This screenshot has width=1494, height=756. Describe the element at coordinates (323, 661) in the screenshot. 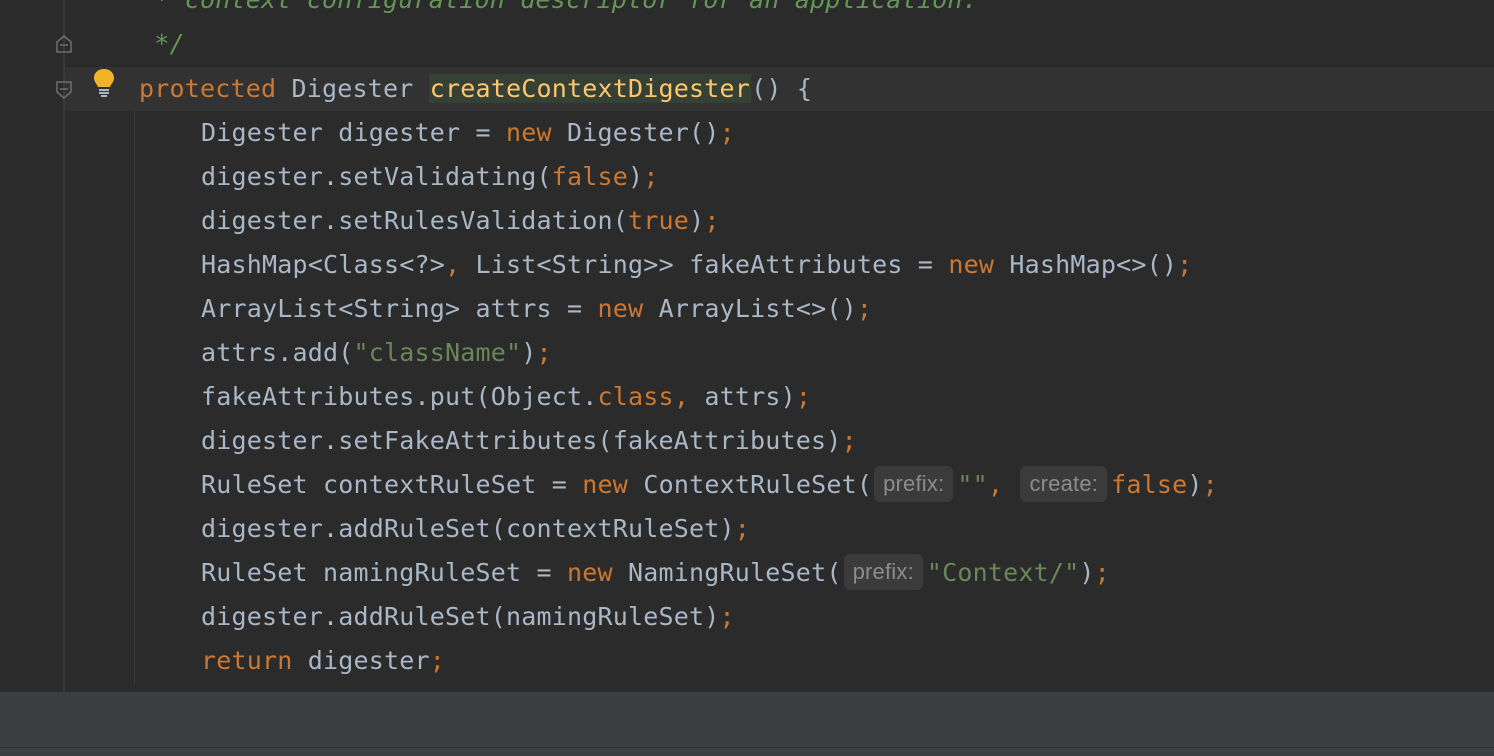

I see `code-line-13: return digester;` at that location.